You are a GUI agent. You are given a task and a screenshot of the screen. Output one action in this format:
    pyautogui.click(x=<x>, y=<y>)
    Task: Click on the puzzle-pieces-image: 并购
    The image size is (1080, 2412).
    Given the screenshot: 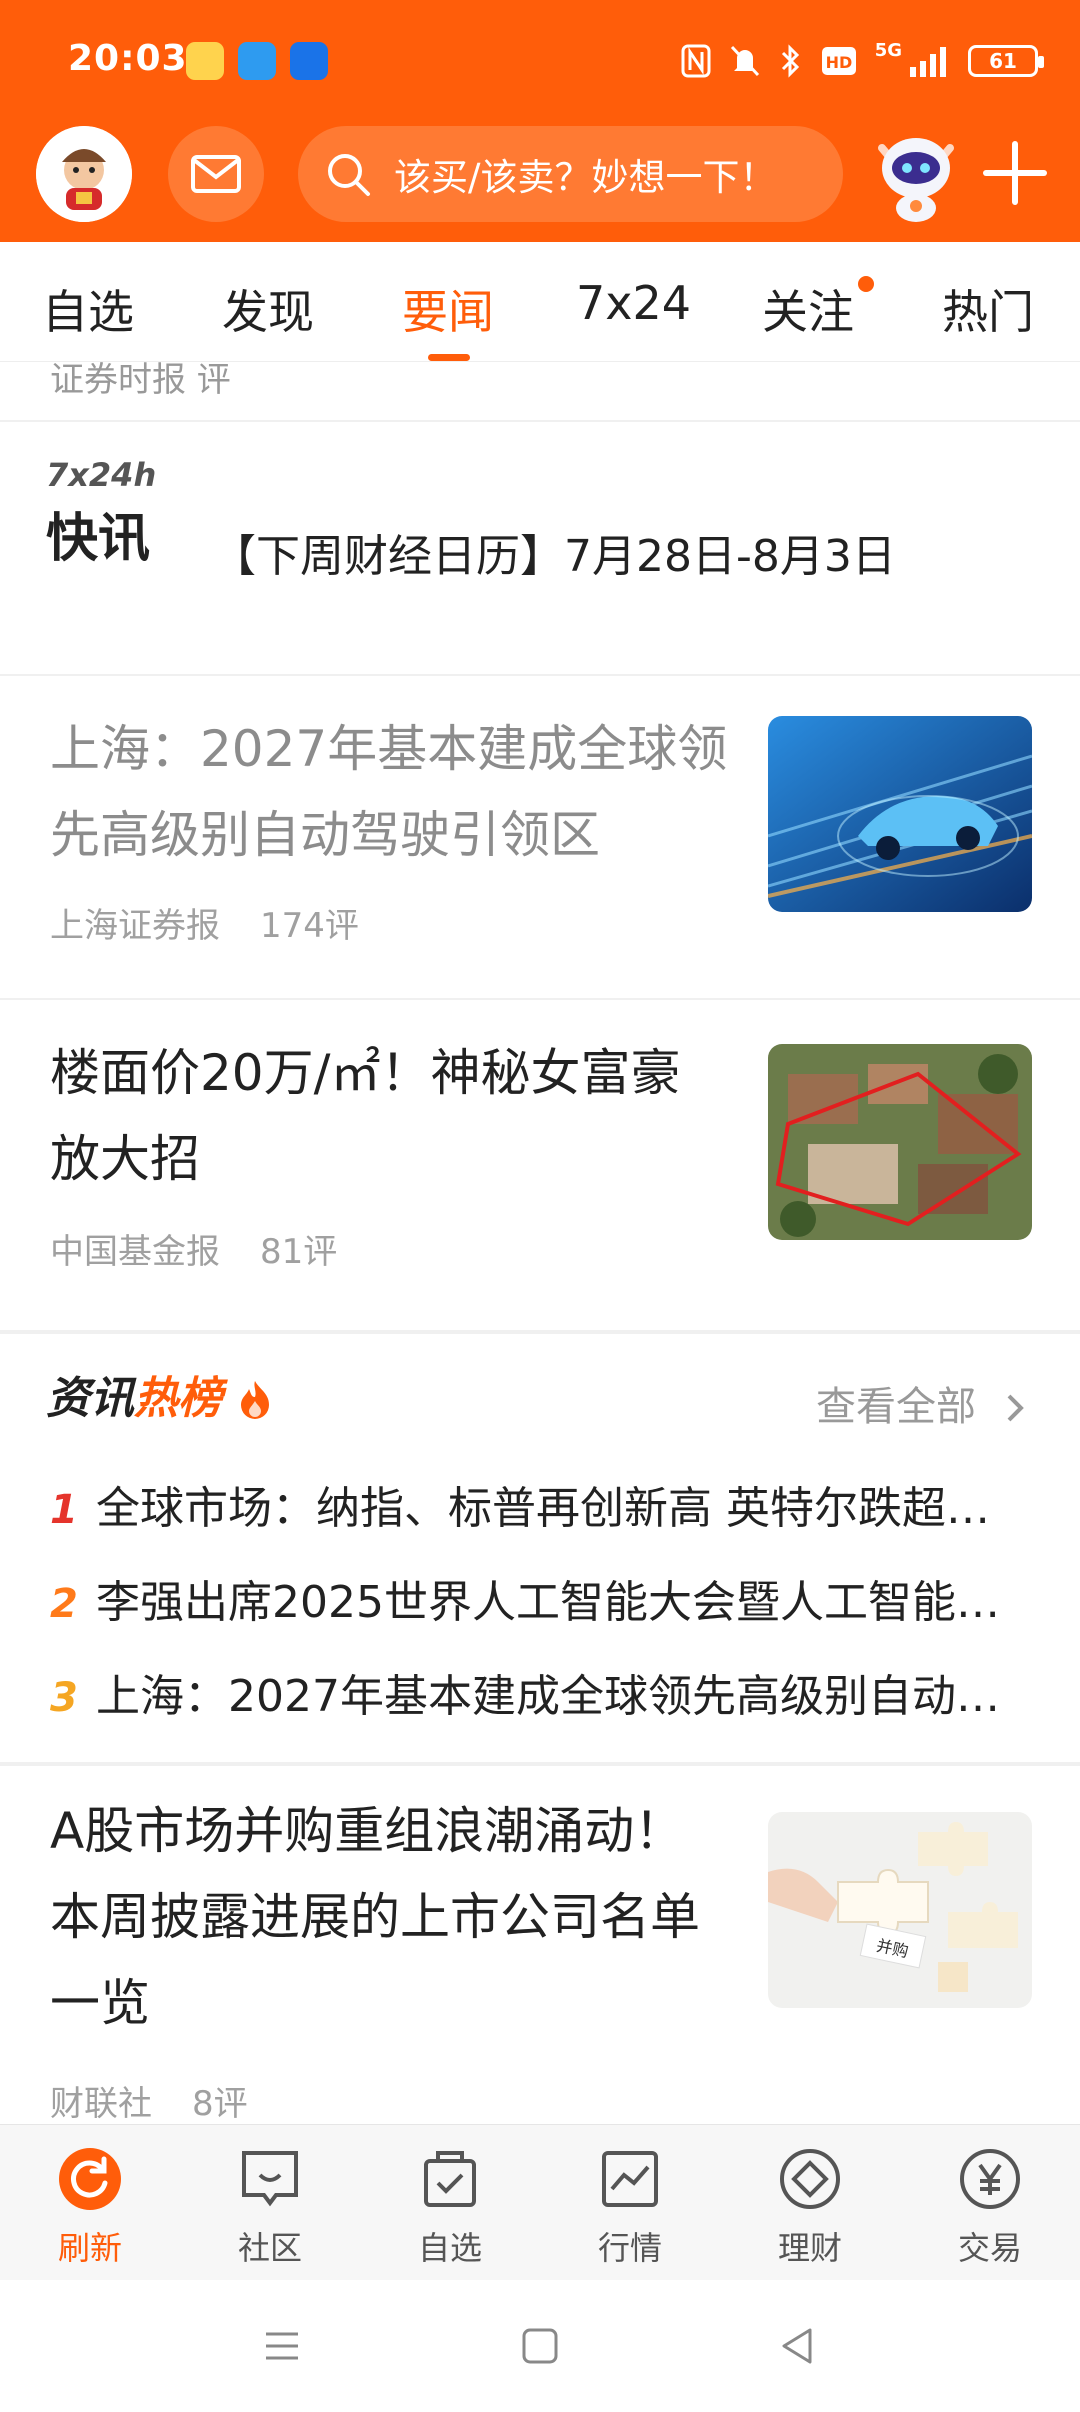 What is the action you would take?
    pyautogui.click(x=900, y=1910)
    